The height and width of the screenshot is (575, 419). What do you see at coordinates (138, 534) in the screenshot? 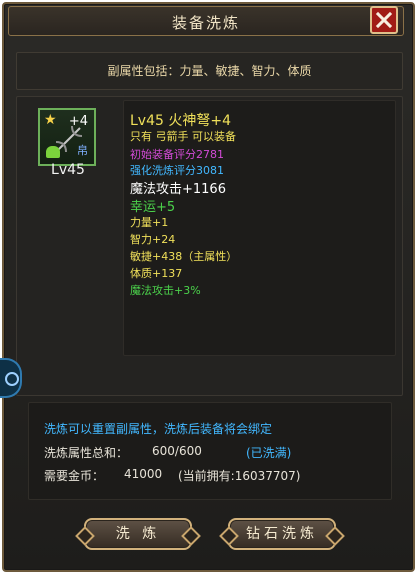
I see `refine-button: 洗 炼` at bounding box center [138, 534].